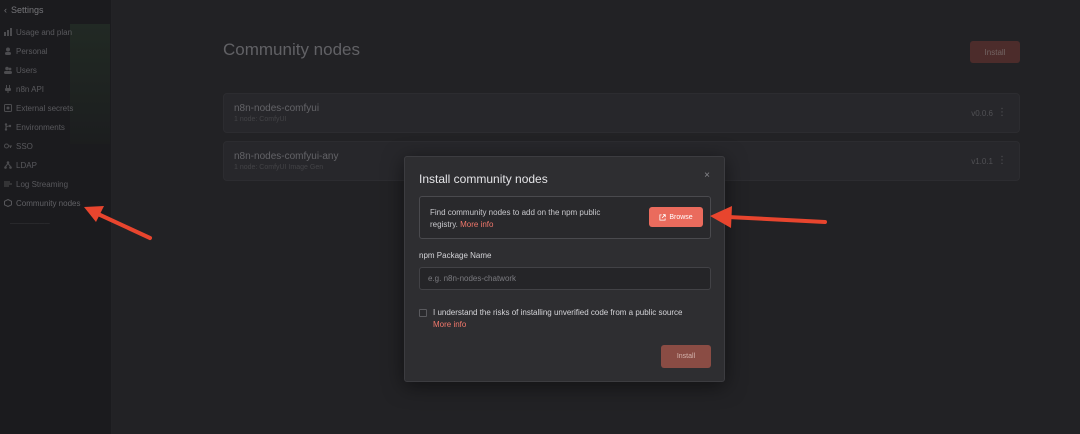 Image resolution: width=1080 pixels, height=434 pixels. I want to click on external-link-icon, so click(663, 217).